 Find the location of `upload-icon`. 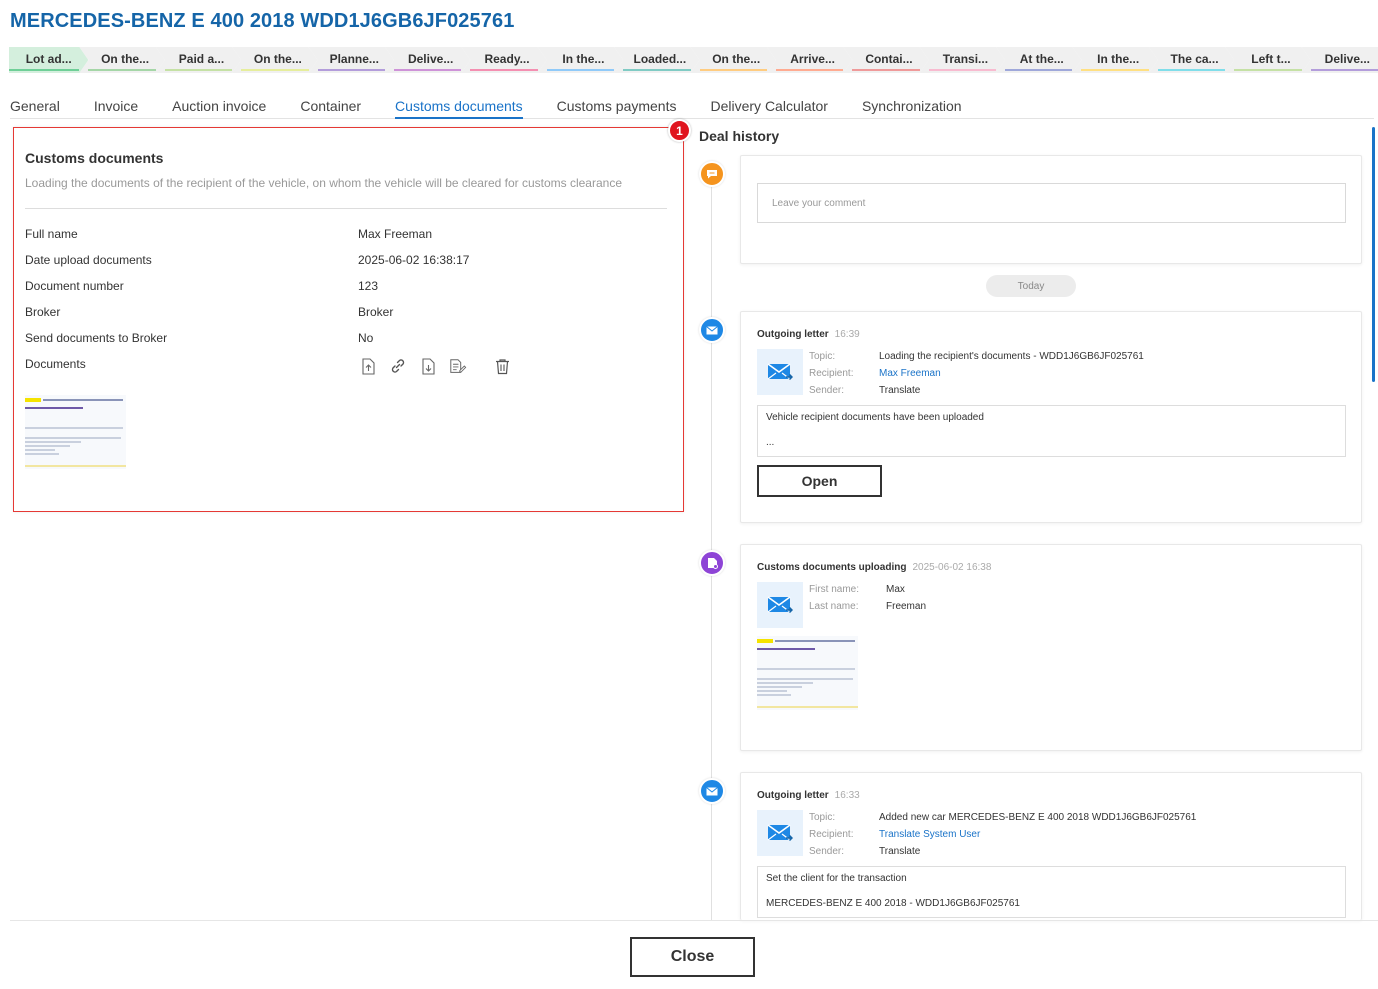

upload-icon is located at coordinates (368, 366).